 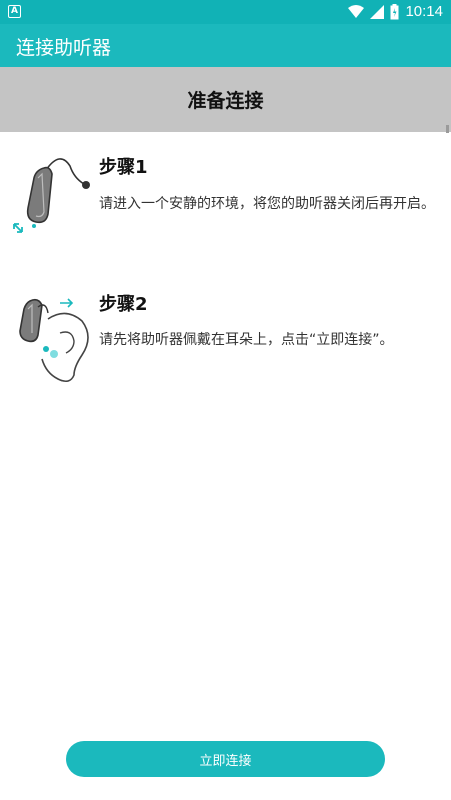 What do you see at coordinates (51, 195) in the screenshot?
I see `hearing-aid-power-icon` at bounding box center [51, 195].